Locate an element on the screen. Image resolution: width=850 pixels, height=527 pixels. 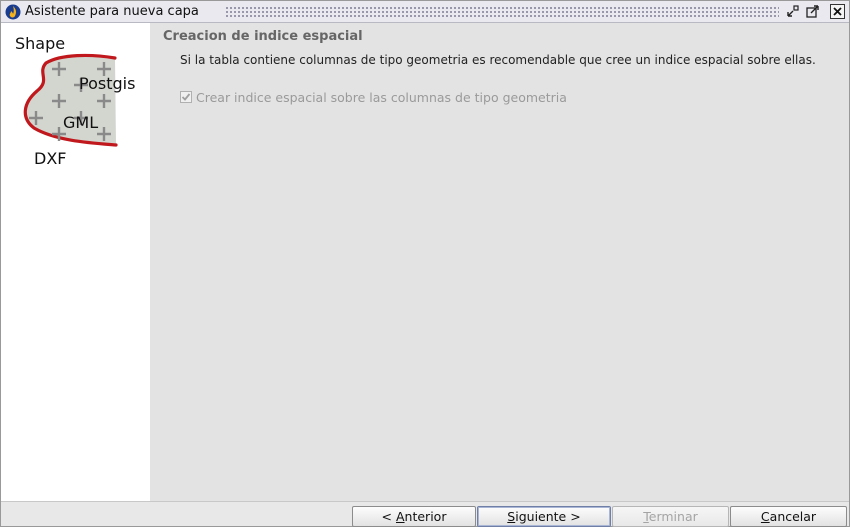
checkbox-box is located at coordinates (186, 97).